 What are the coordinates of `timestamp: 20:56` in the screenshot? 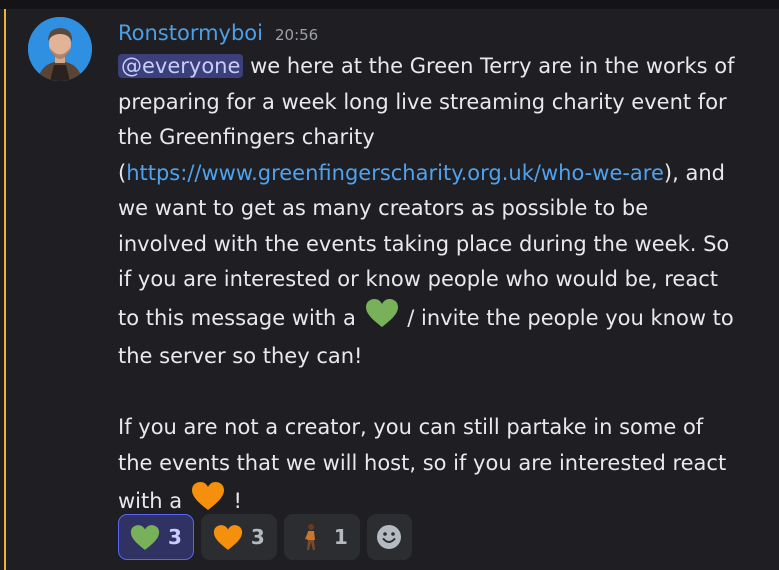 It's located at (296, 35).